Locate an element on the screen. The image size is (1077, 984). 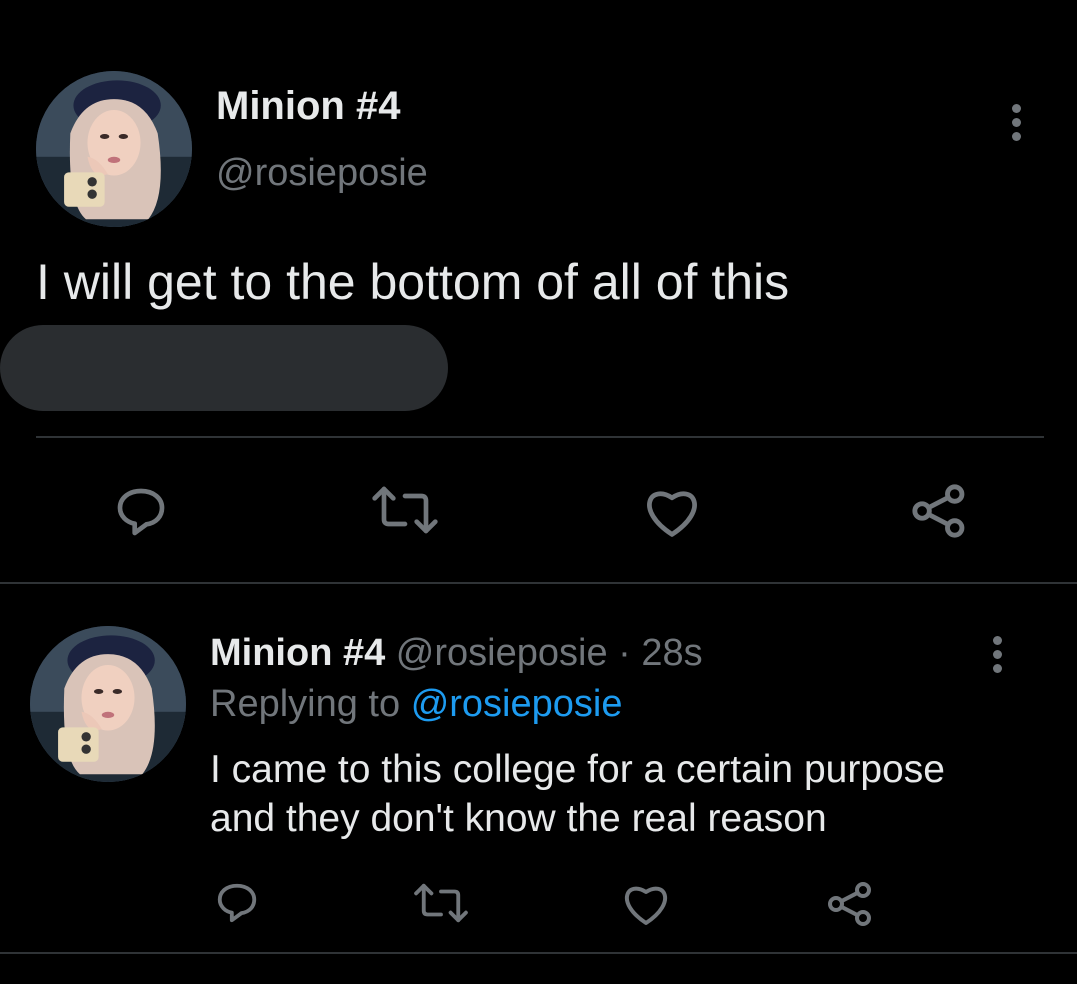
replying-to-line: Replying to @rosieposie is located at coordinates (416, 704).